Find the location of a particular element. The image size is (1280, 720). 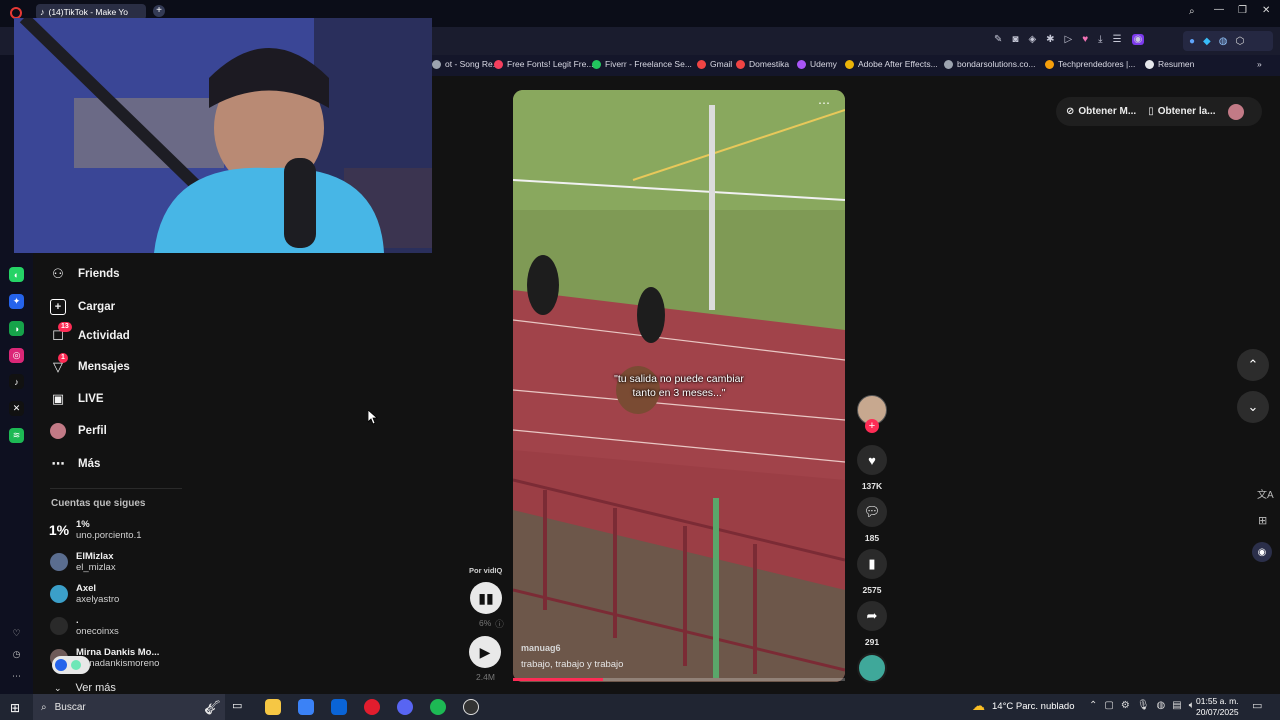

favorites-heart-icon: ♡ is located at coordinates (16, 633).